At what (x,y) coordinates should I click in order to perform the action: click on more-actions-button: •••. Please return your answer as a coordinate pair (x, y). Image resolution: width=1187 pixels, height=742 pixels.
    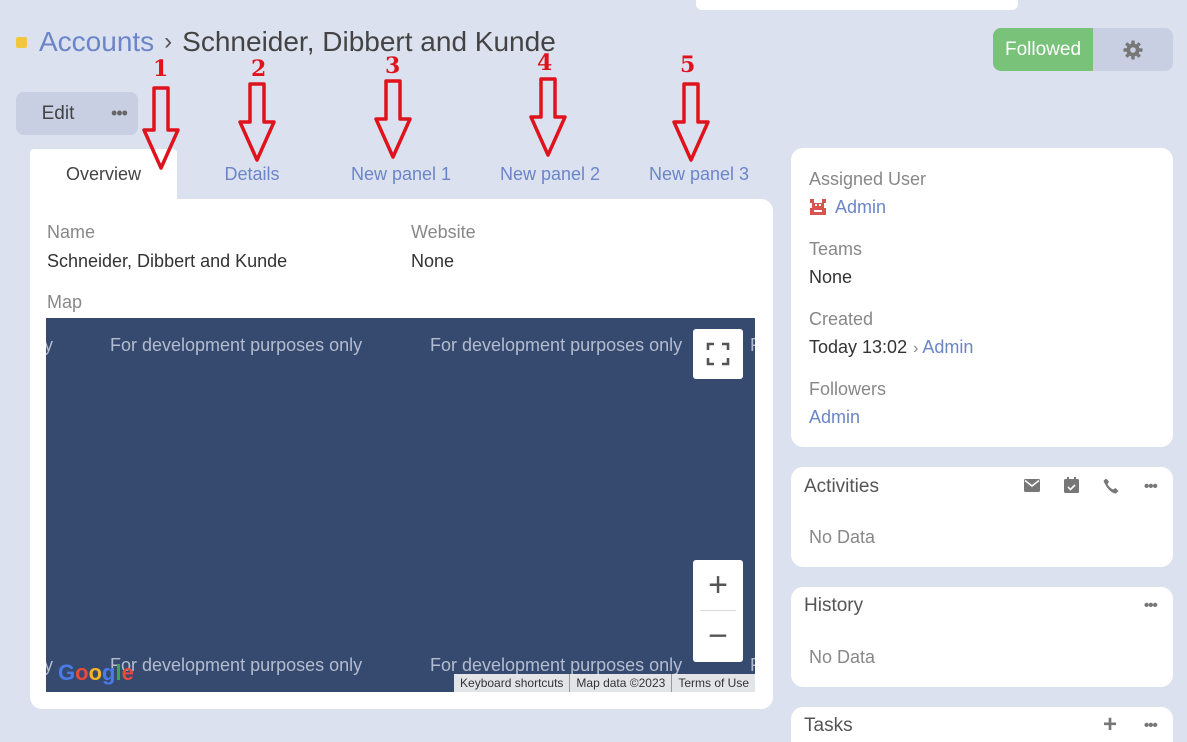
    Looking at the image, I should click on (119, 113).